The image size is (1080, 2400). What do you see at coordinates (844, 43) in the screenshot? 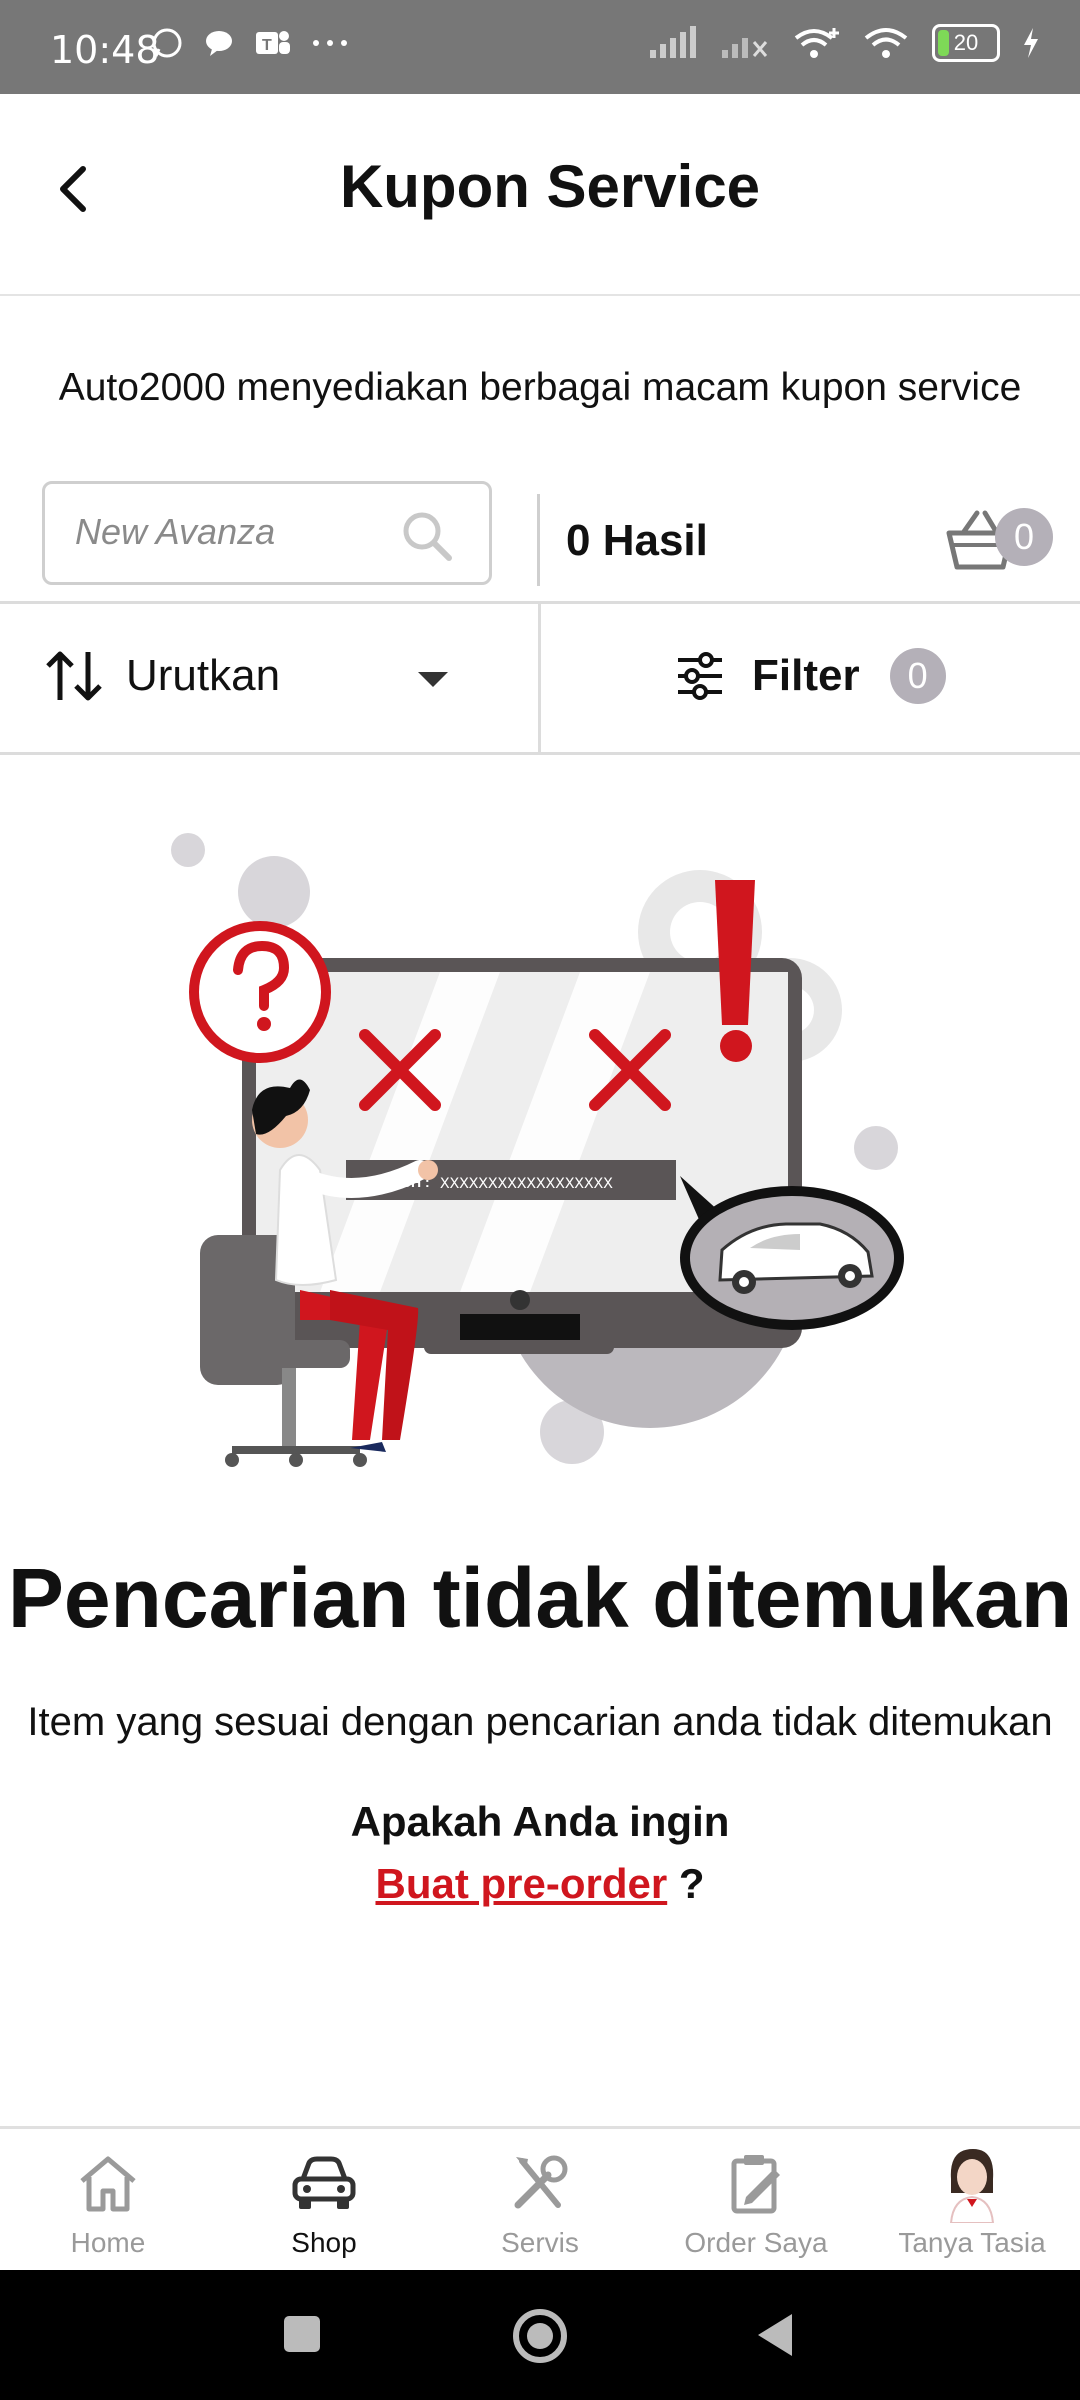
I see `system-status-icons: 20` at bounding box center [844, 43].